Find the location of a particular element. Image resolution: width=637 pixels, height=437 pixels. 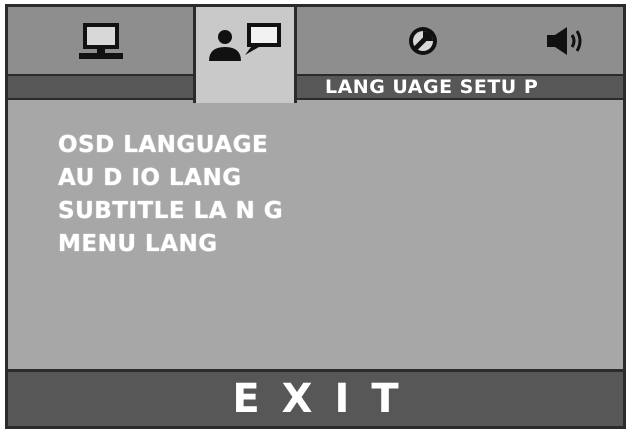

tab-language-setup is located at coordinates (245, 55).